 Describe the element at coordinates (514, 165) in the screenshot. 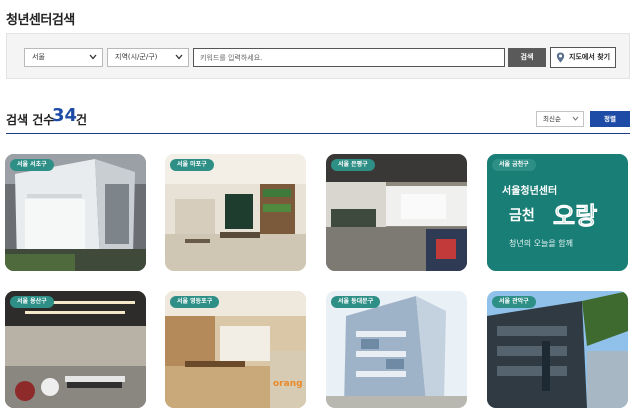

I see `district-badge: 서울 금천구` at that location.